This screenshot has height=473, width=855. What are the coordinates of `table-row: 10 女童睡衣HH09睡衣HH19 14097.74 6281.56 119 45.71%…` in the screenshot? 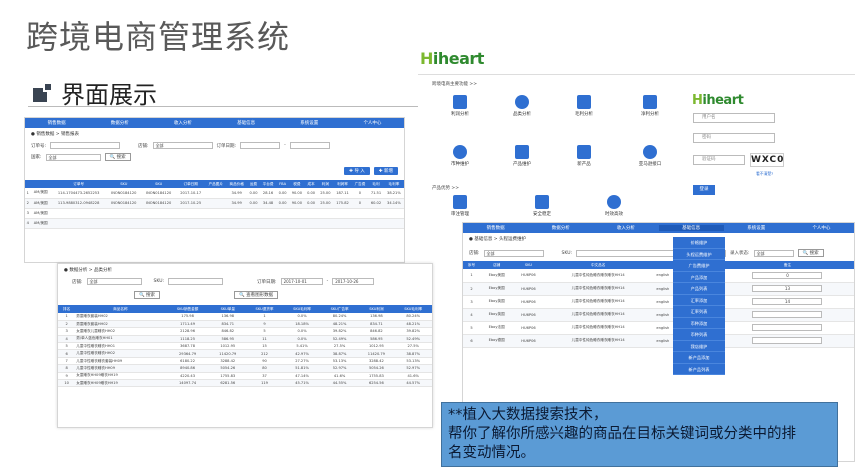 It's located at (245, 383).